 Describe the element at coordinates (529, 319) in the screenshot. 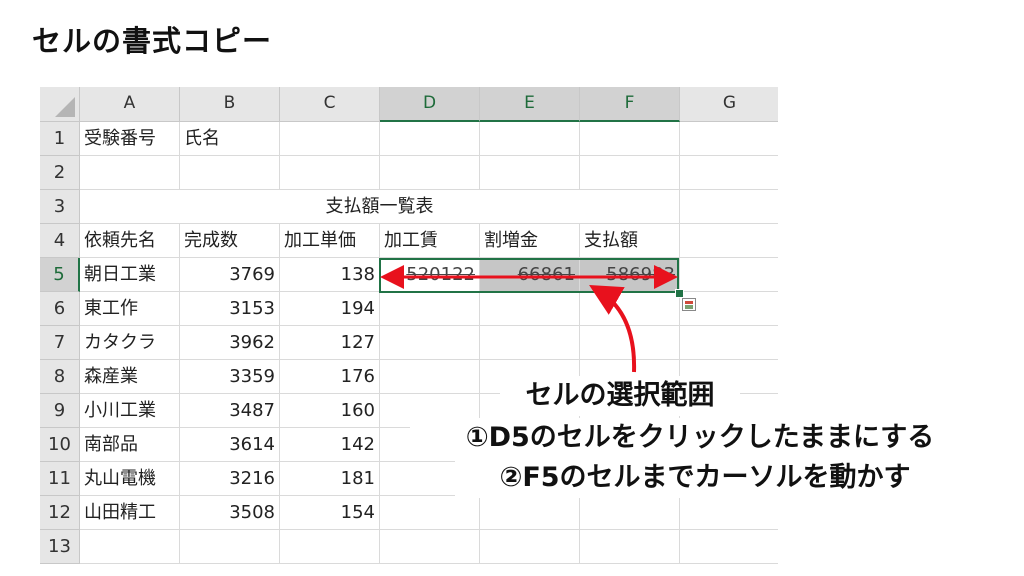

I see `annotation-arrows` at that location.